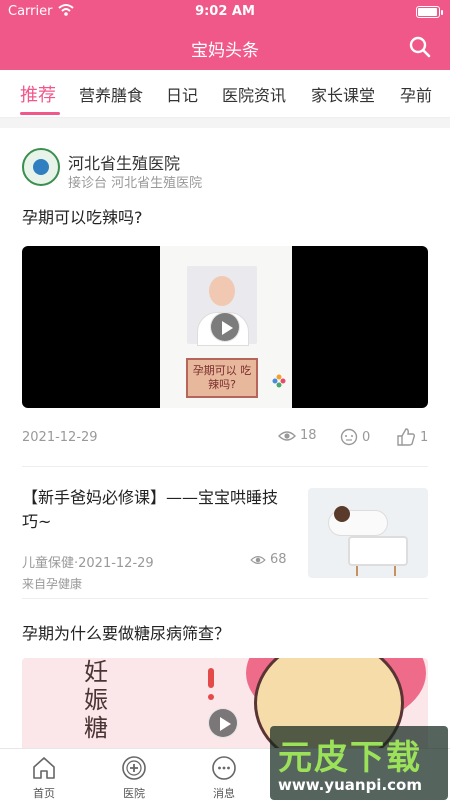 Image resolution: width=450 pixels, height=801 pixels. What do you see at coordinates (225, 123) in the screenshot?
I see `section-gap` at bounding box center [225, 123].